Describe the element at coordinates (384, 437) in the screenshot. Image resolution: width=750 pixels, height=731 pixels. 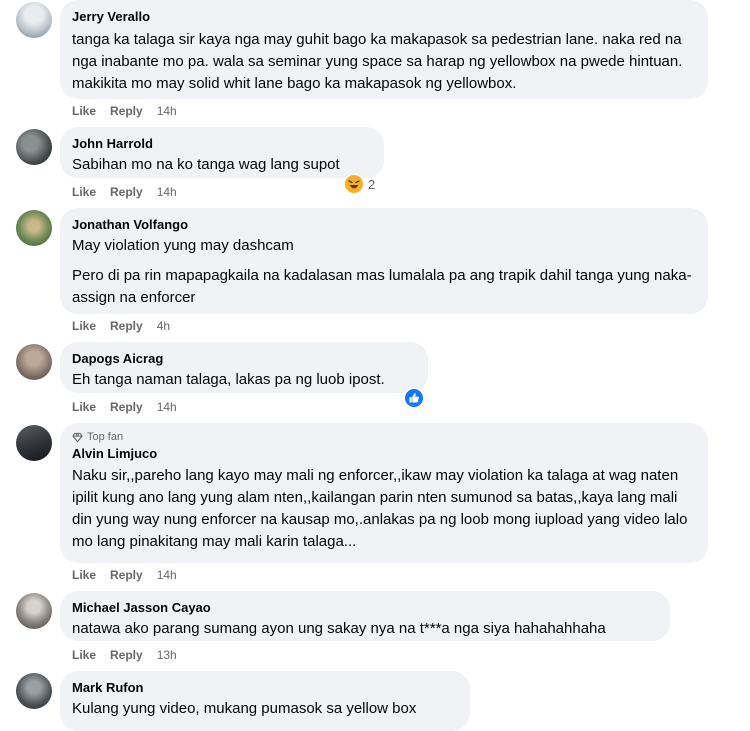
I see `top-fan-badge: Top fan` at that location.